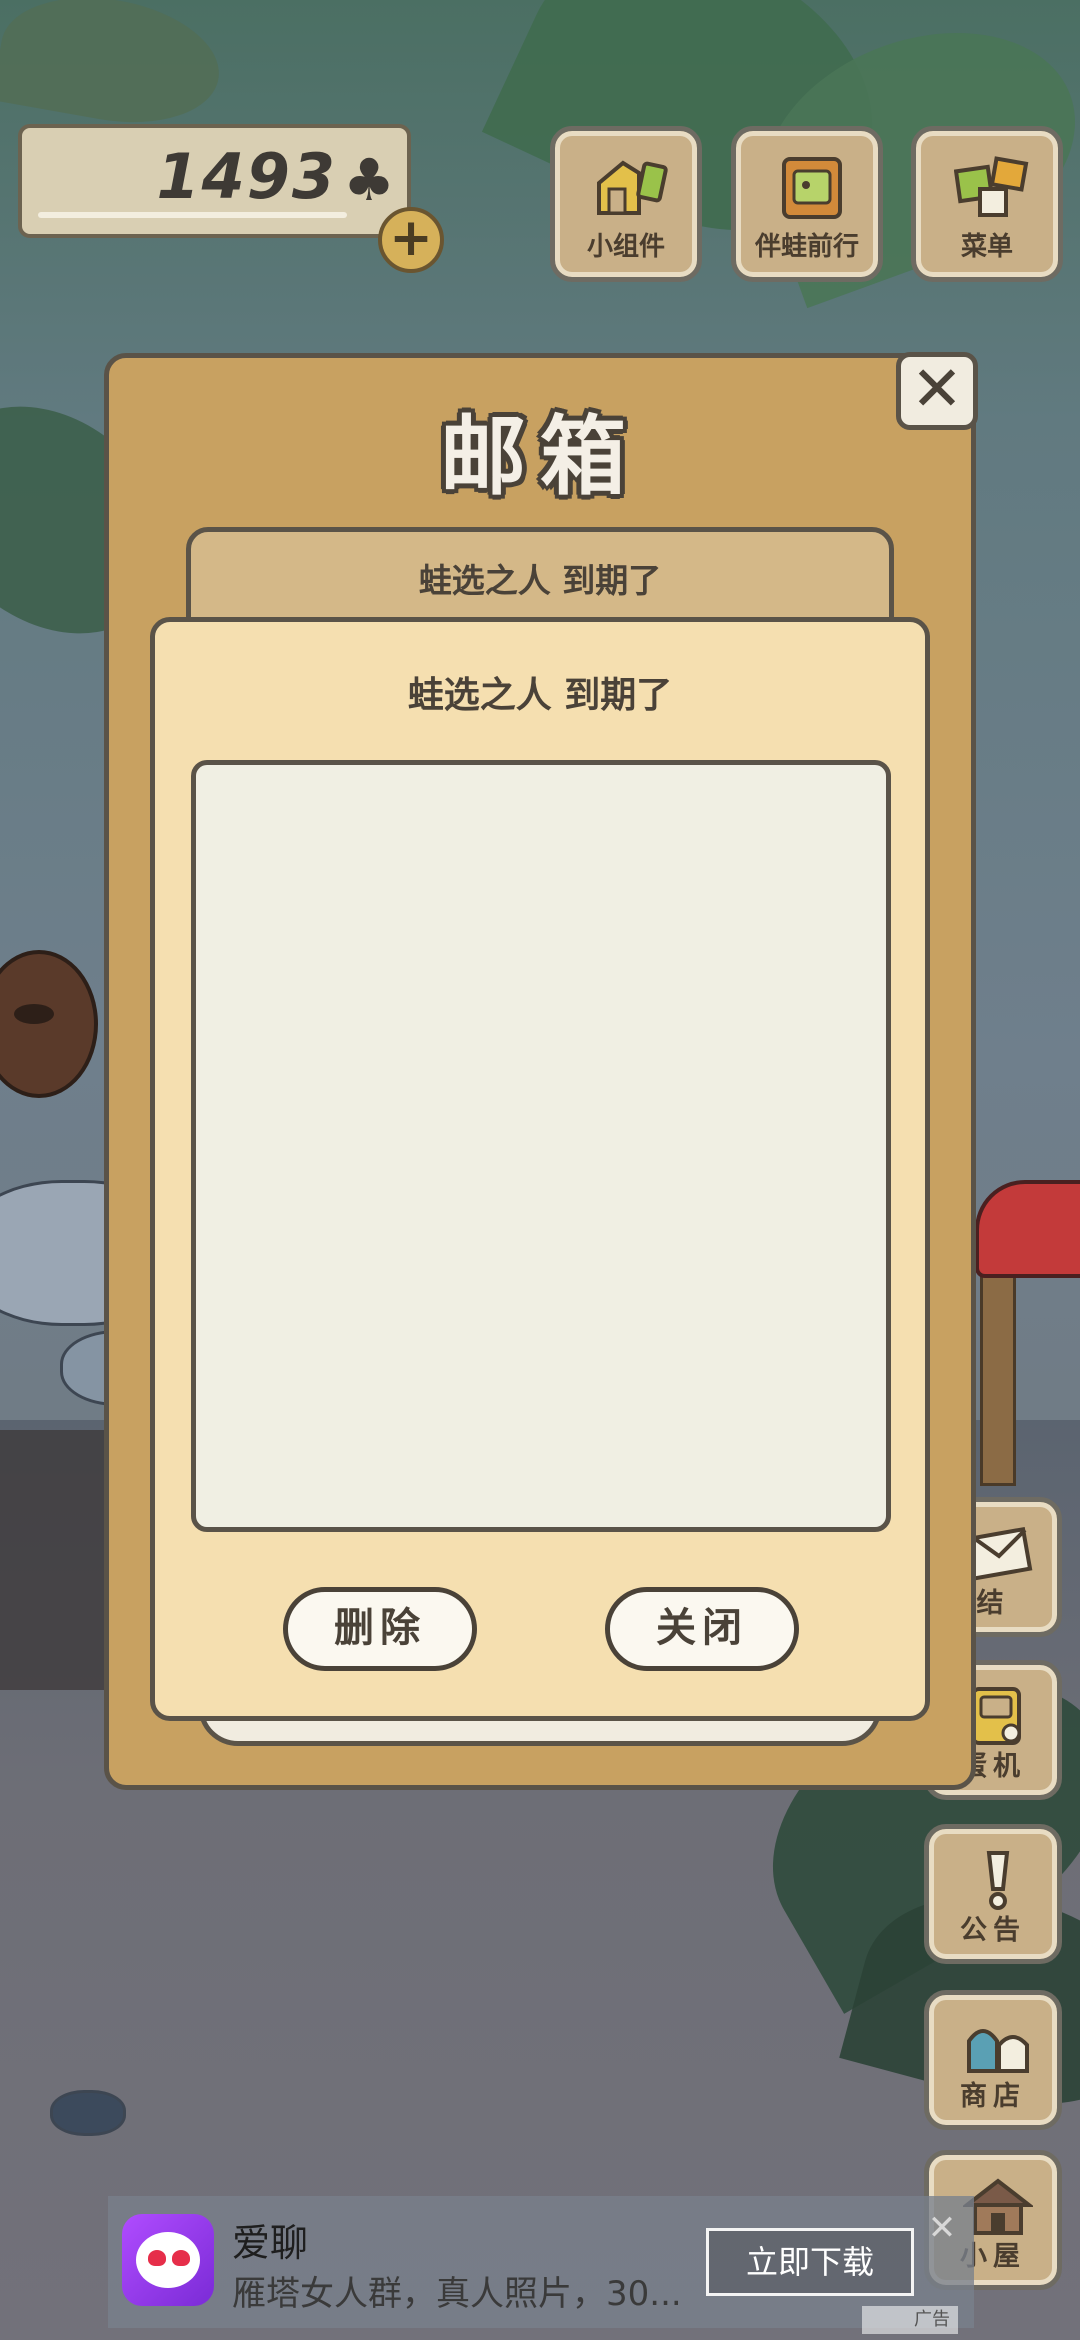 The width and height of the screenshot is (1080, 2340). I want to click on widget-label: 小组件, so click(625, 247).